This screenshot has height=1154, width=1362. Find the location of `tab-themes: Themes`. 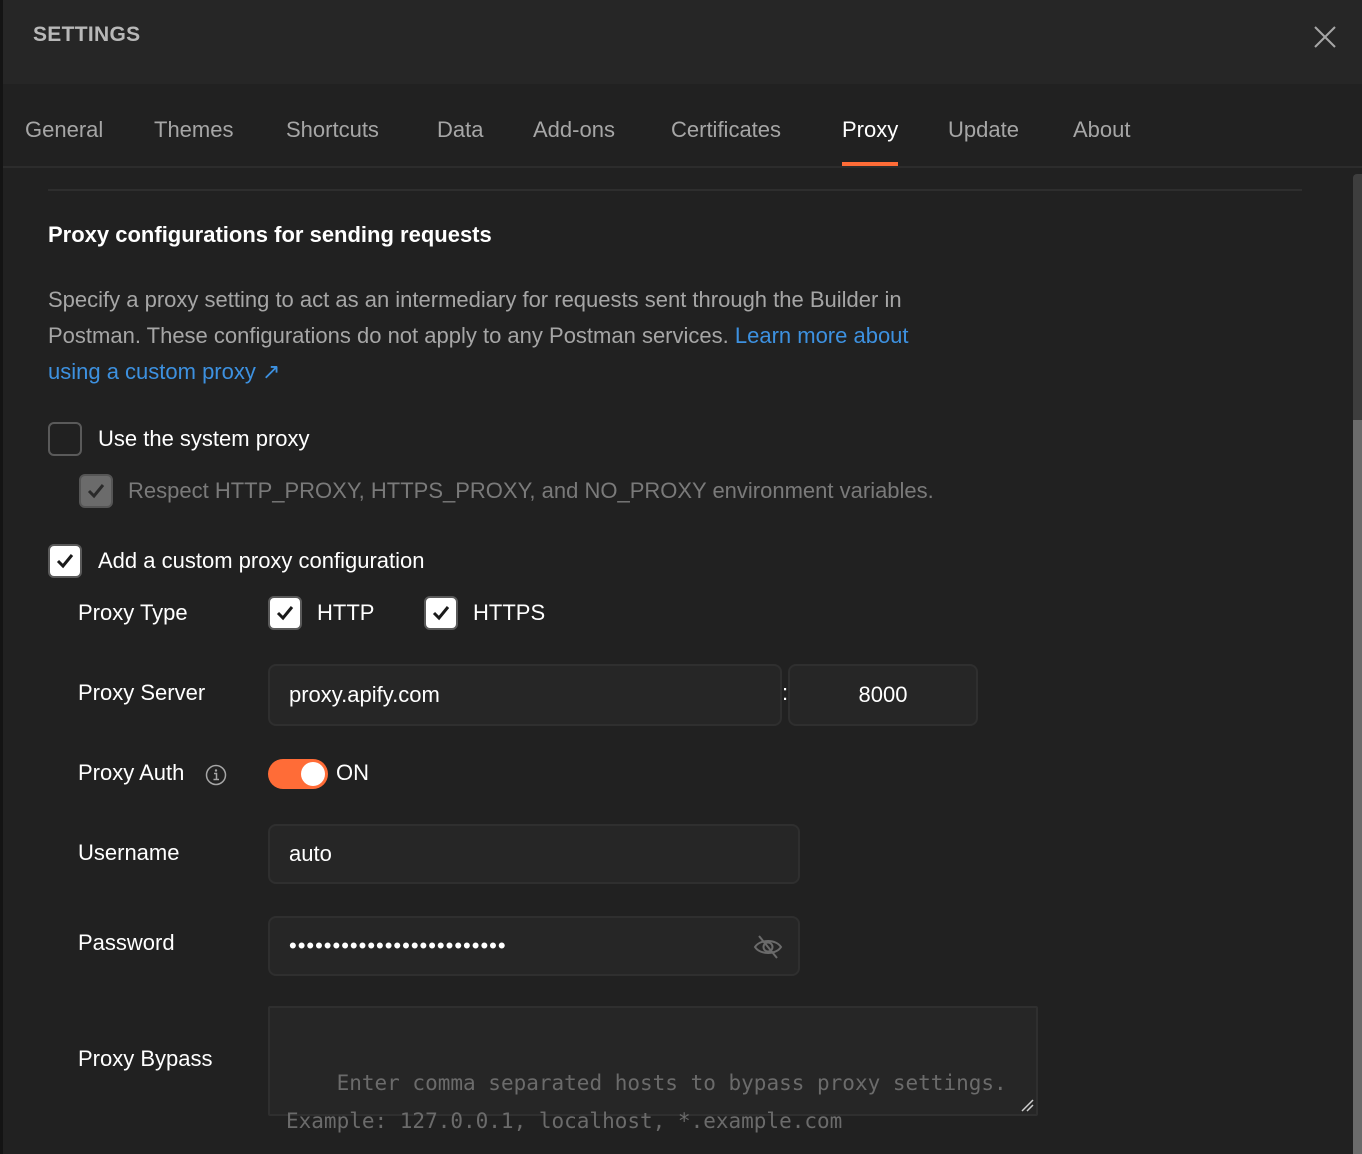

tab-themes: Themes is located at coordinates (193, 141).